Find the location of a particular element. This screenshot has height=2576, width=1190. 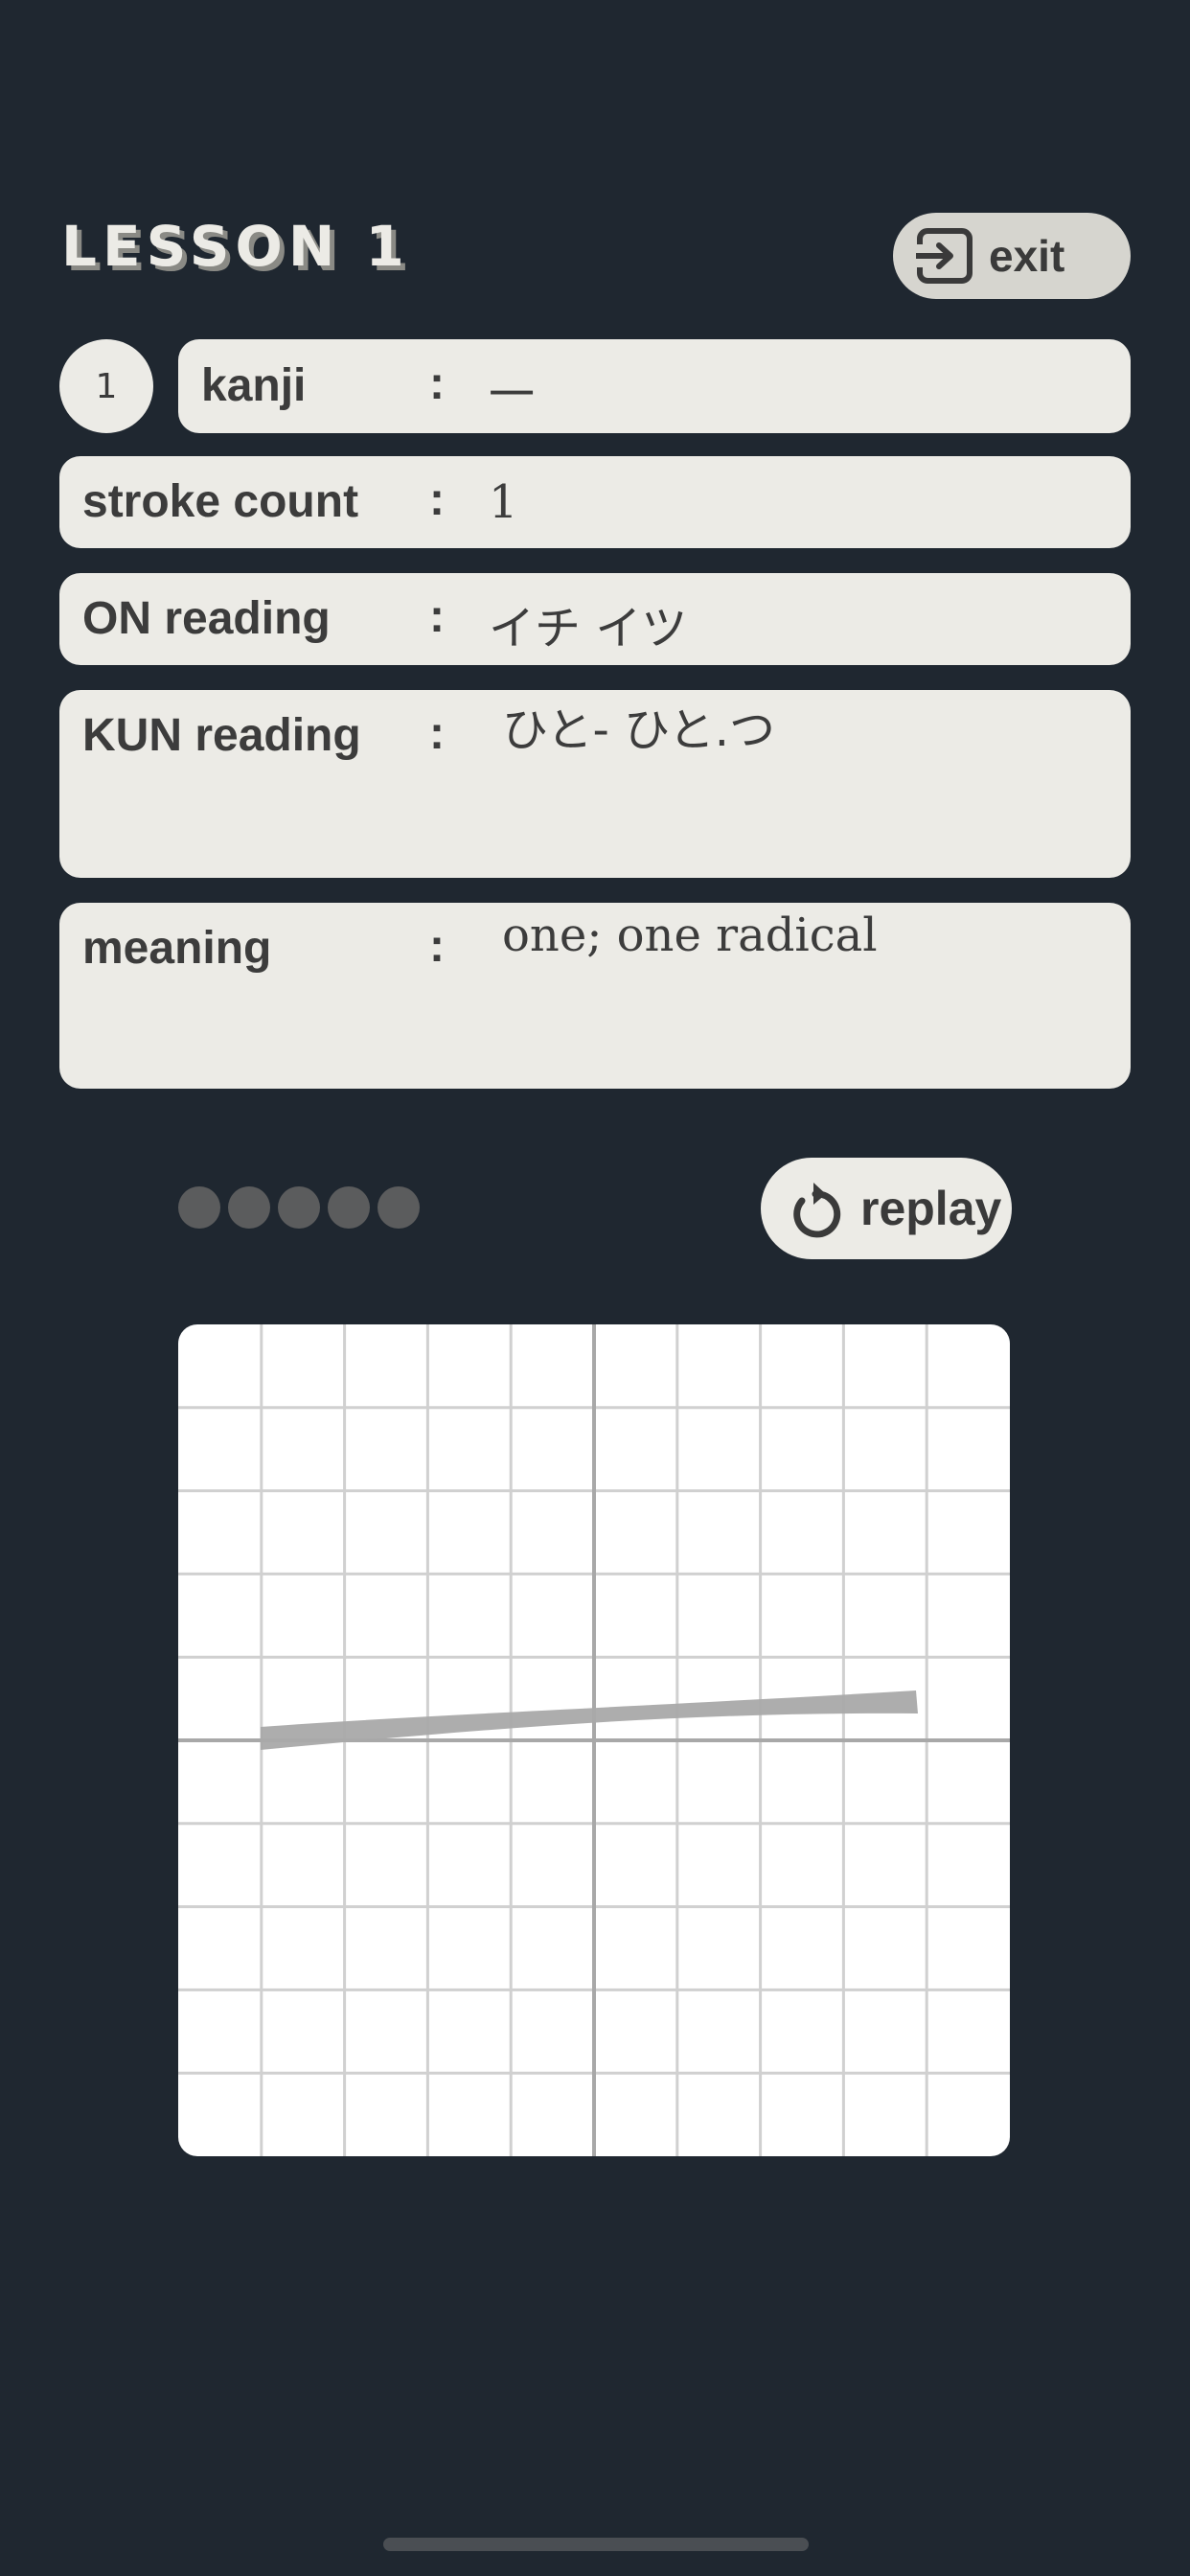

kun-reading-row: KUN reading : ひと- ひと.つ is located at coordinates (595, 784).